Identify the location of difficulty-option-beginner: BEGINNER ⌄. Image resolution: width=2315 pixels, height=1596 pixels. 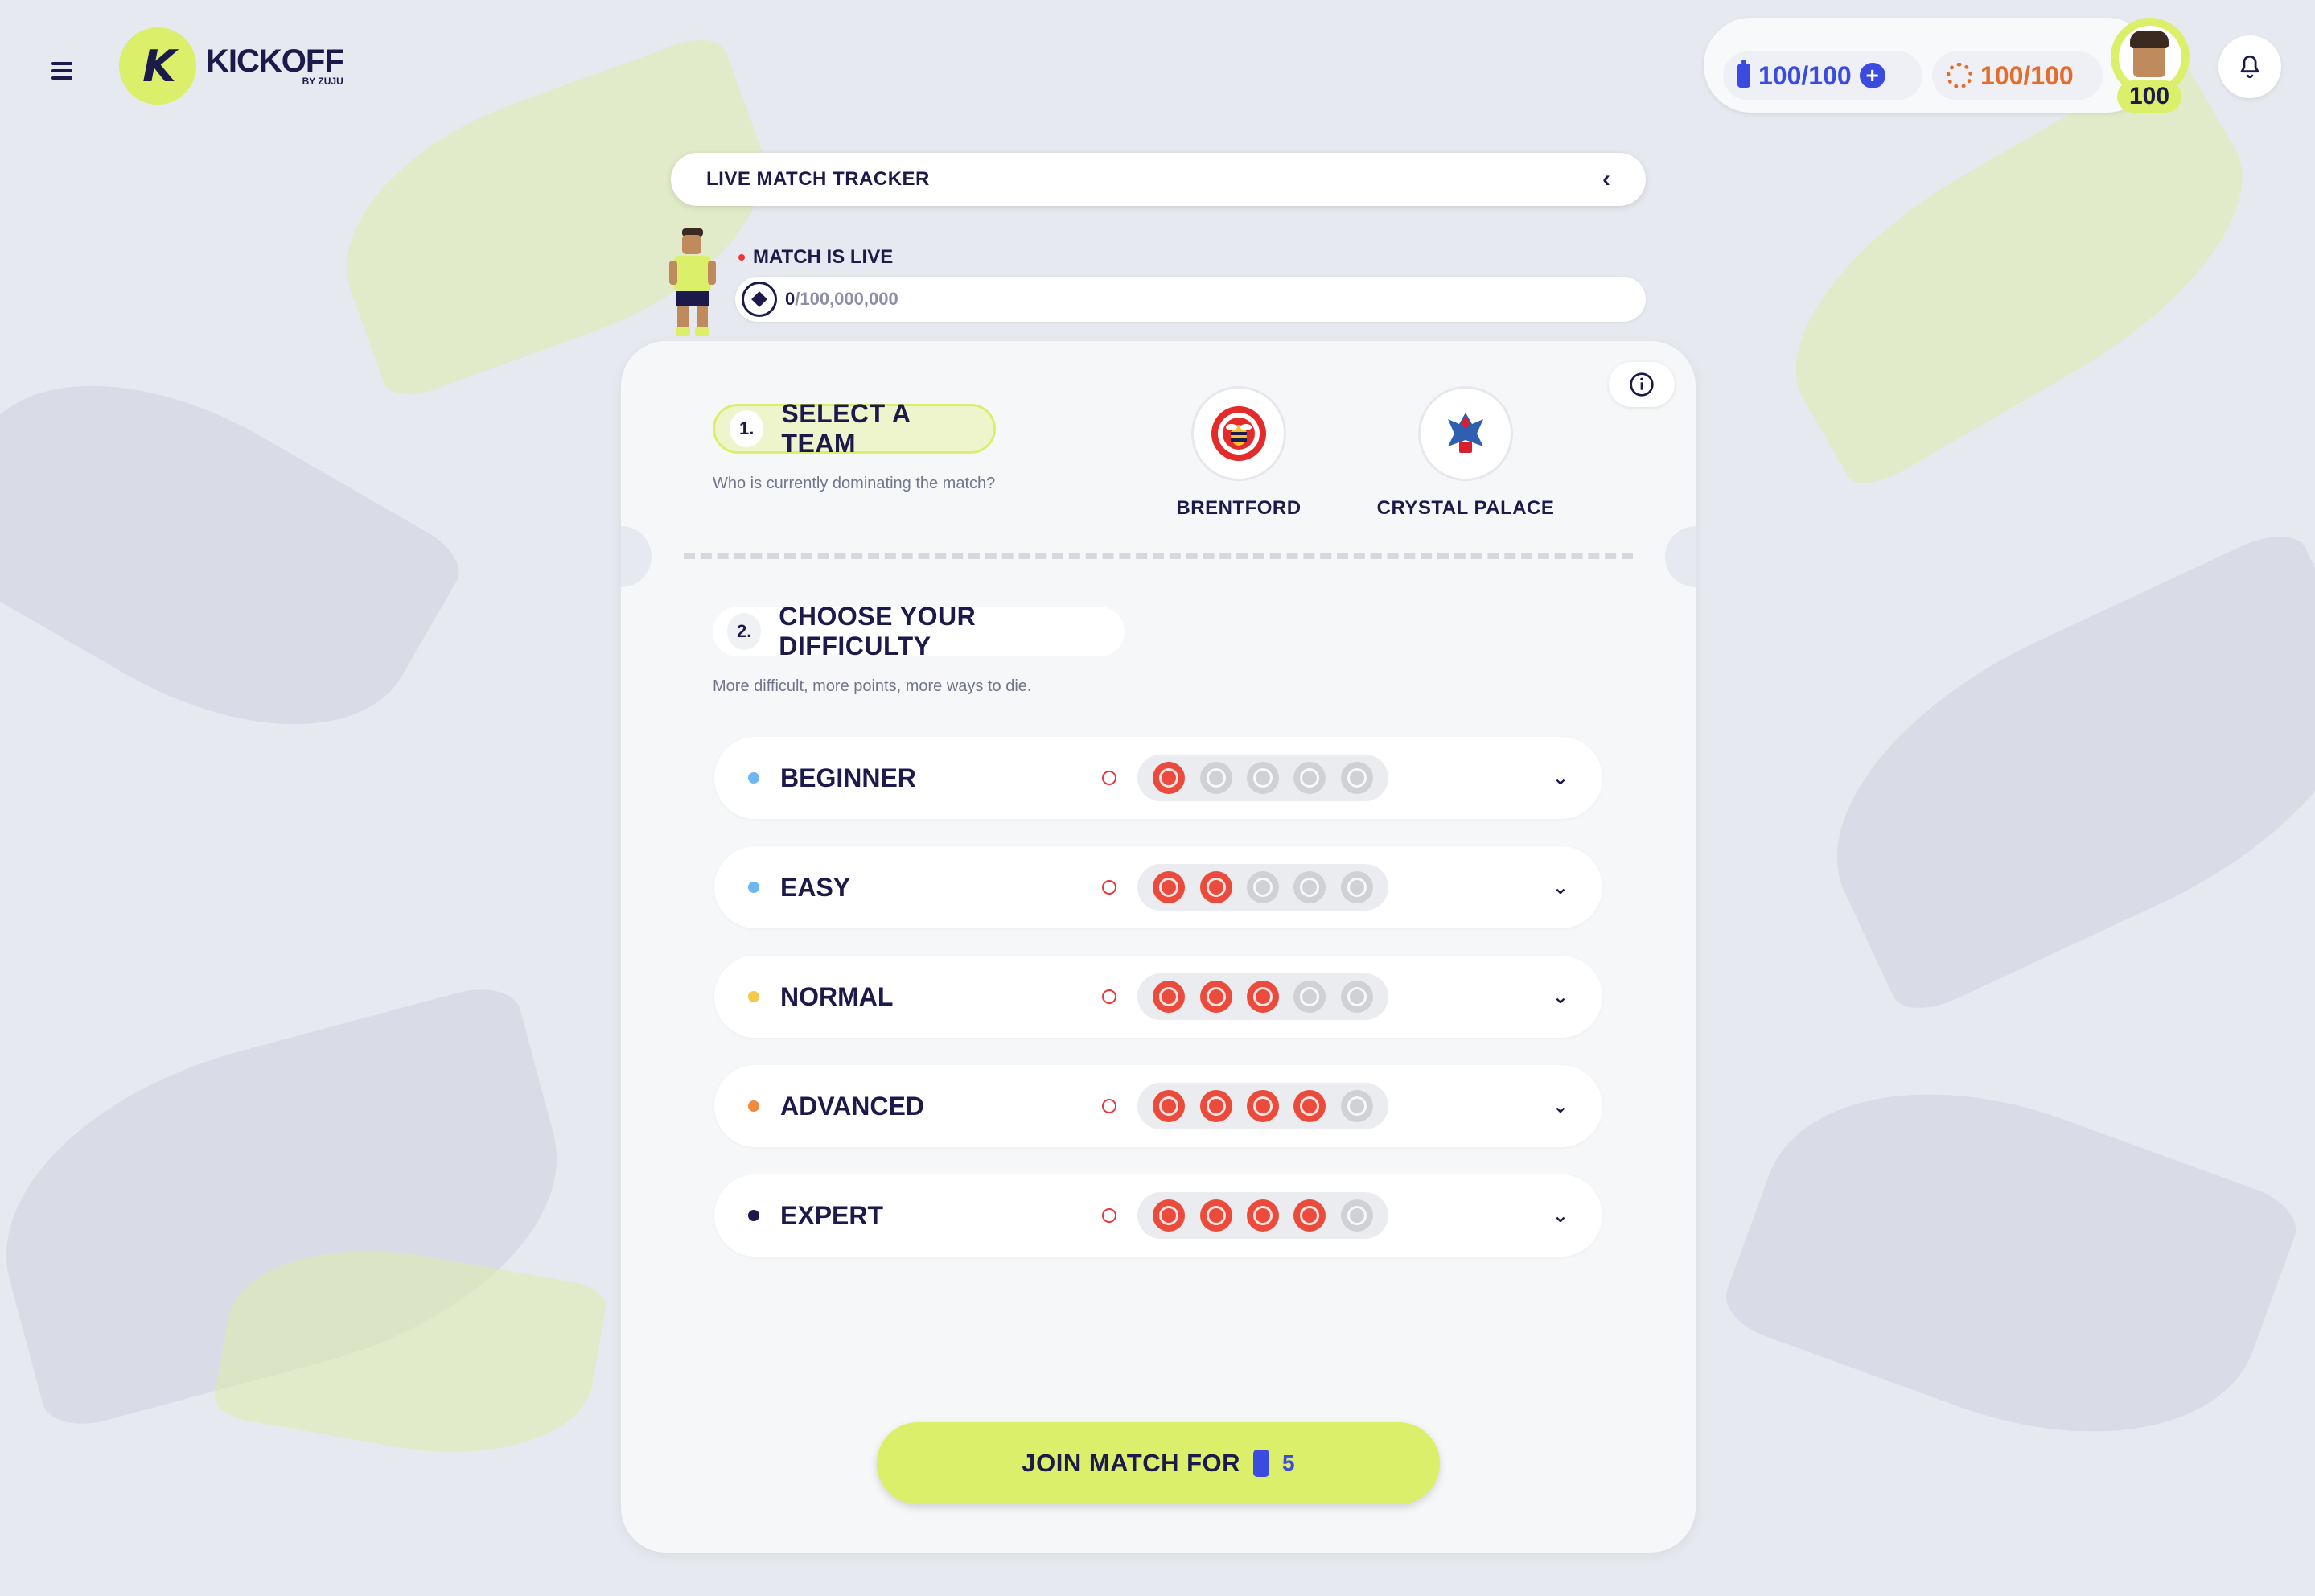
(1158, 778).